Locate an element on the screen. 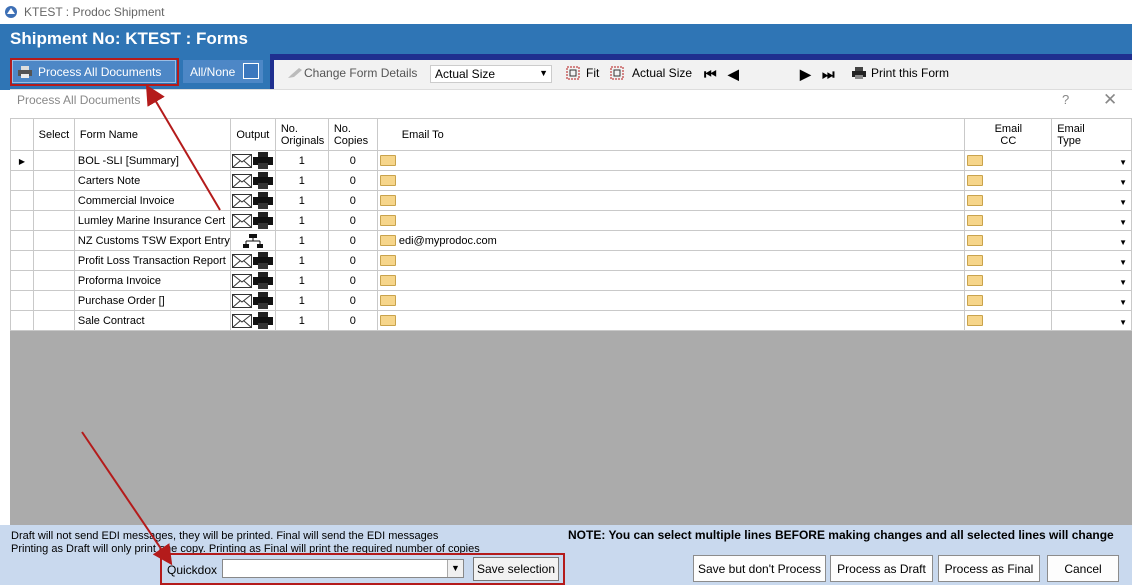  table-row: Commercial Invoice 1 0 ▼ is located at coordinates (571, 200).